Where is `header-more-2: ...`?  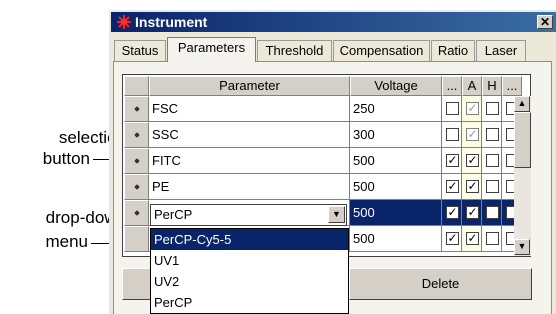 header-more-2: ... is located at coordinates (512, 86).